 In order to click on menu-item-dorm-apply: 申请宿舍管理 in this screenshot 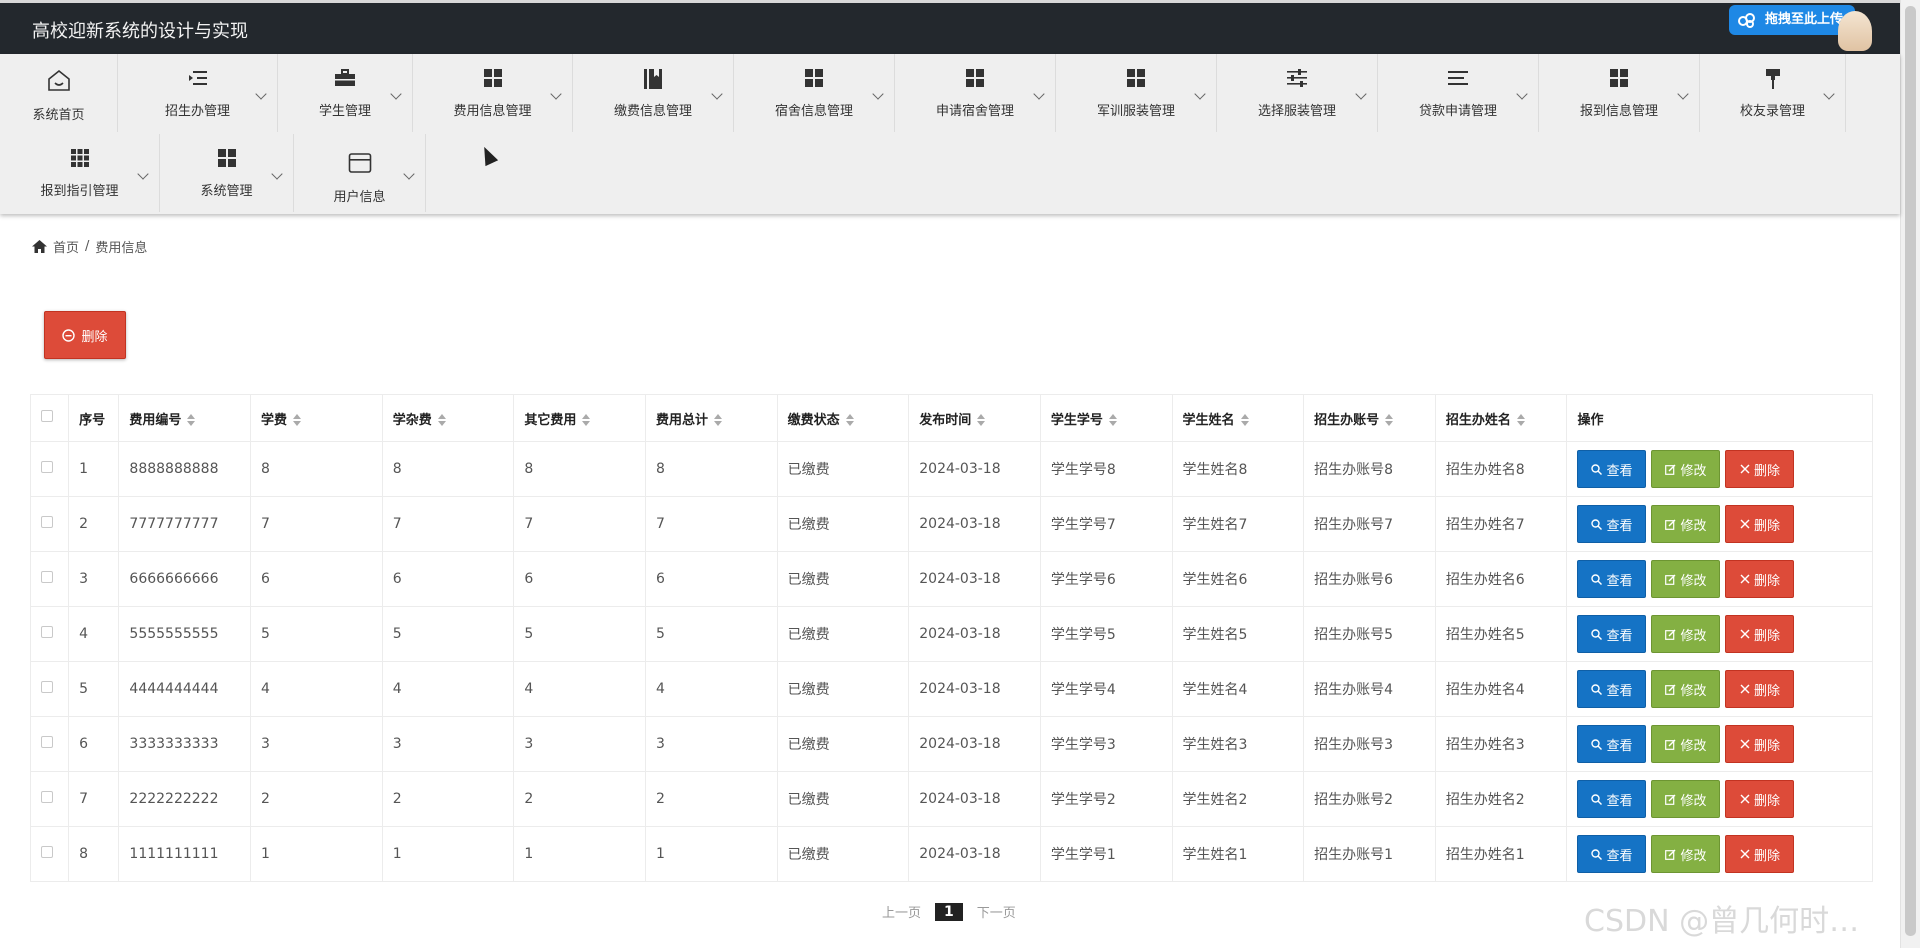, I will do `click(975, 93)`.